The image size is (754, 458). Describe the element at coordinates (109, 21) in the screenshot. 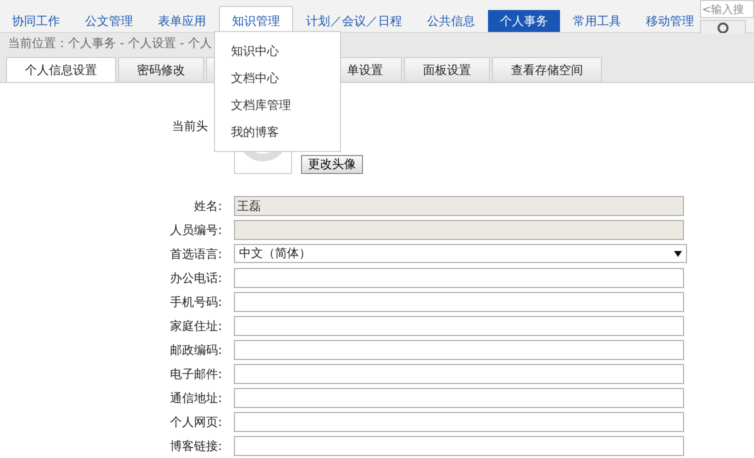

I see `nav-tab: 公文管理` at that location.